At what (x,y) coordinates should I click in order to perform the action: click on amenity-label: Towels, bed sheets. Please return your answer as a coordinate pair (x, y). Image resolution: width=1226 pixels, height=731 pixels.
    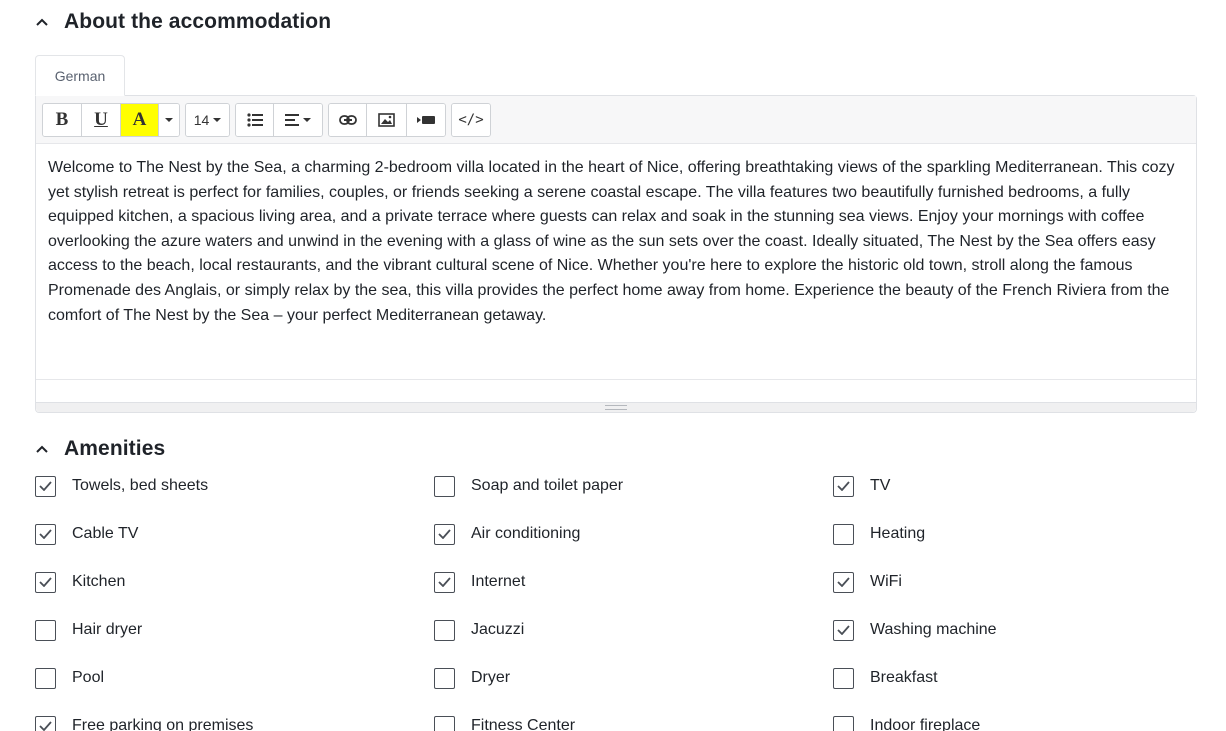
    Looking at the image, I should click on (140, 485).